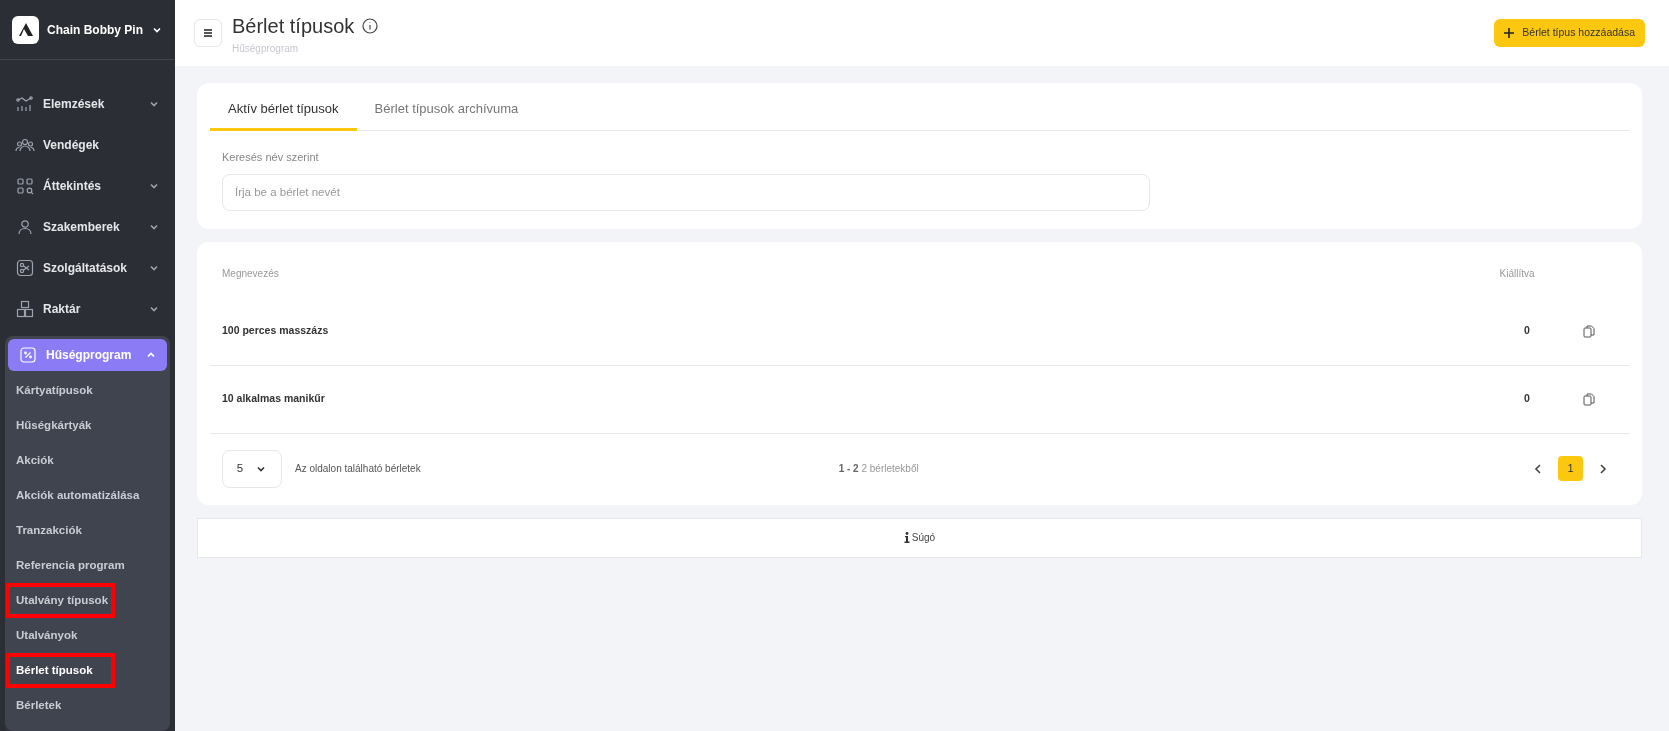  I want to click on page-title: Bérlet típusok, so click(293, 26).